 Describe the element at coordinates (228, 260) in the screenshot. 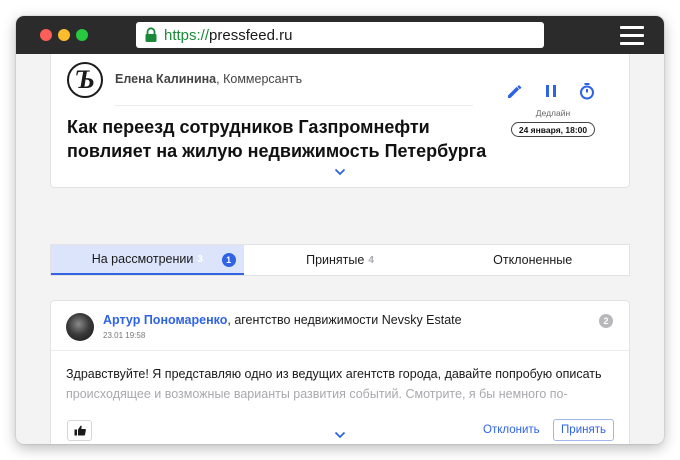

I see `new-responses-badge: 1` at that location.